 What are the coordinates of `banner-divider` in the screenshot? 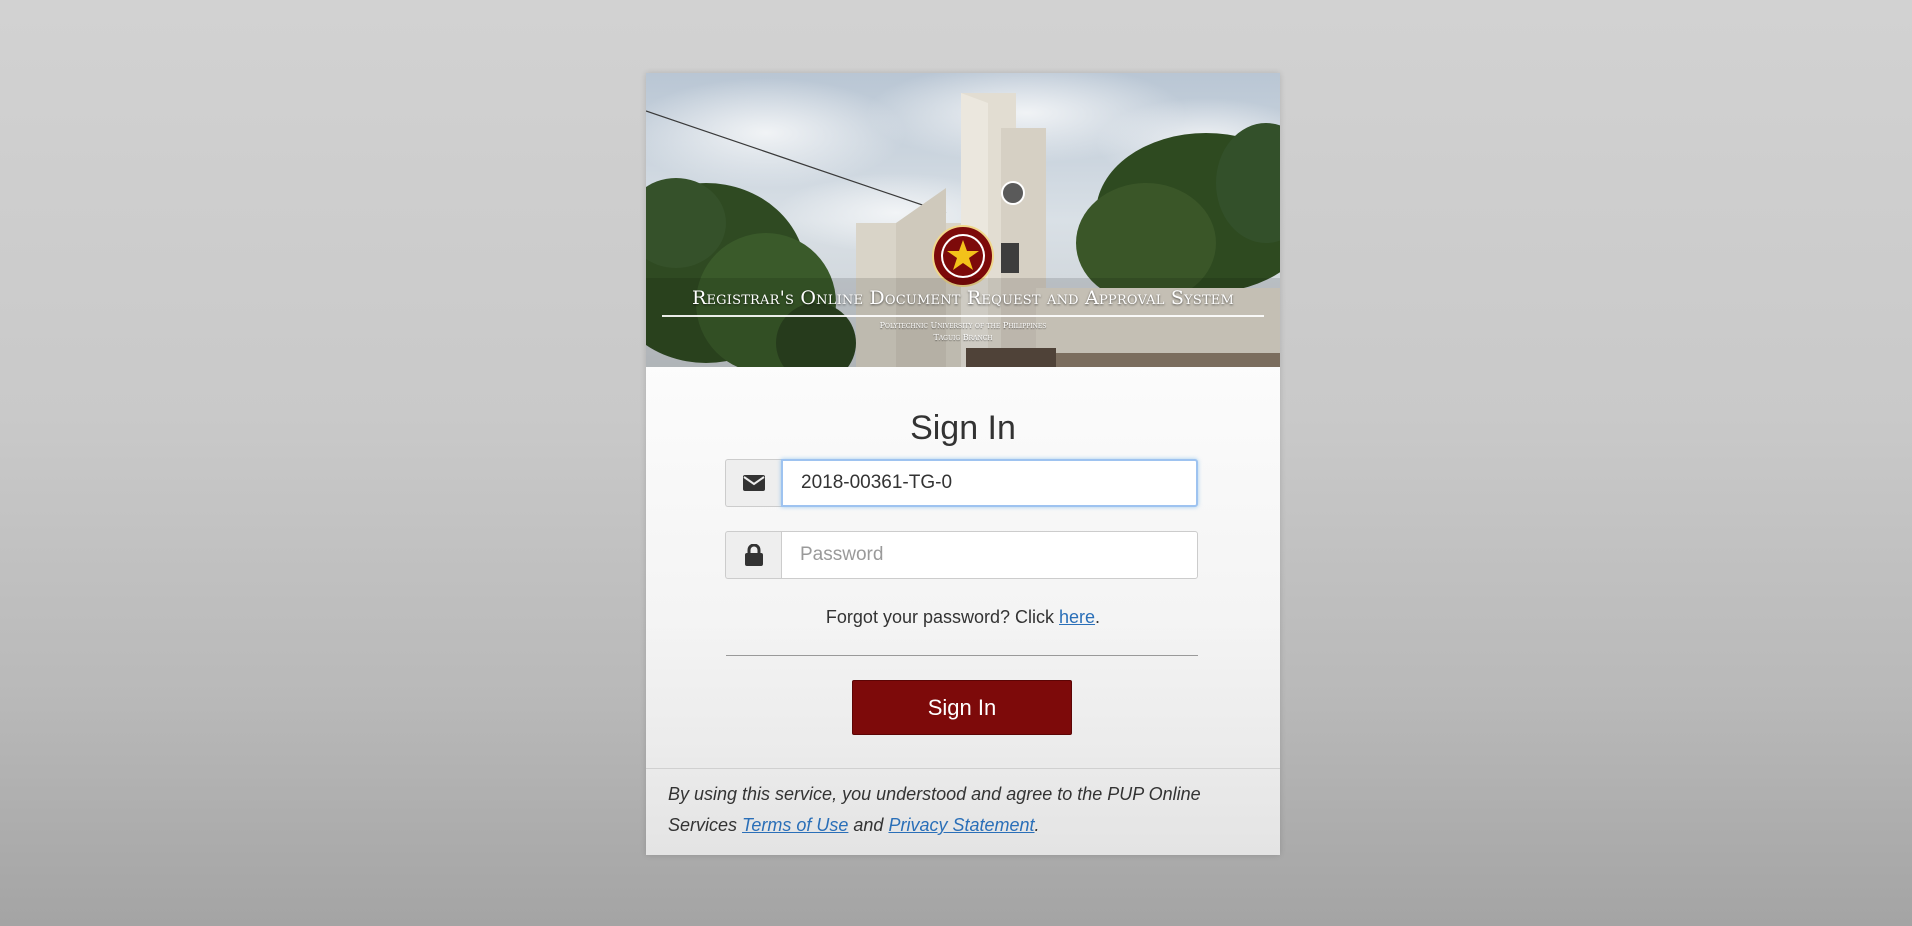 It's located at (963, 316).